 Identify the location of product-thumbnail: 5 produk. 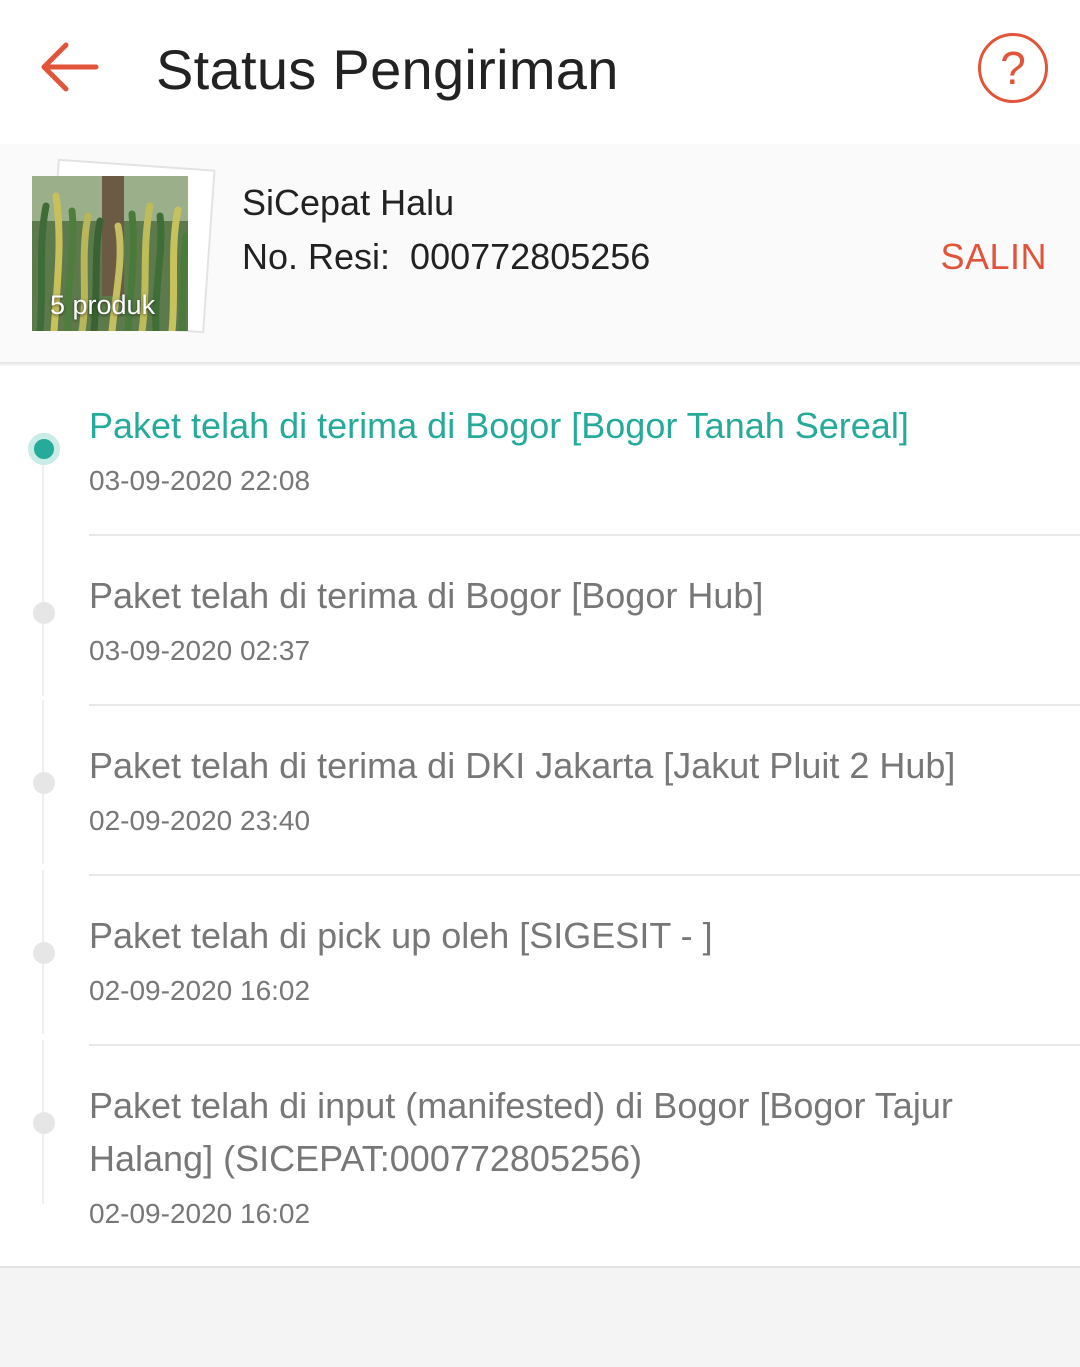
(124, 251).